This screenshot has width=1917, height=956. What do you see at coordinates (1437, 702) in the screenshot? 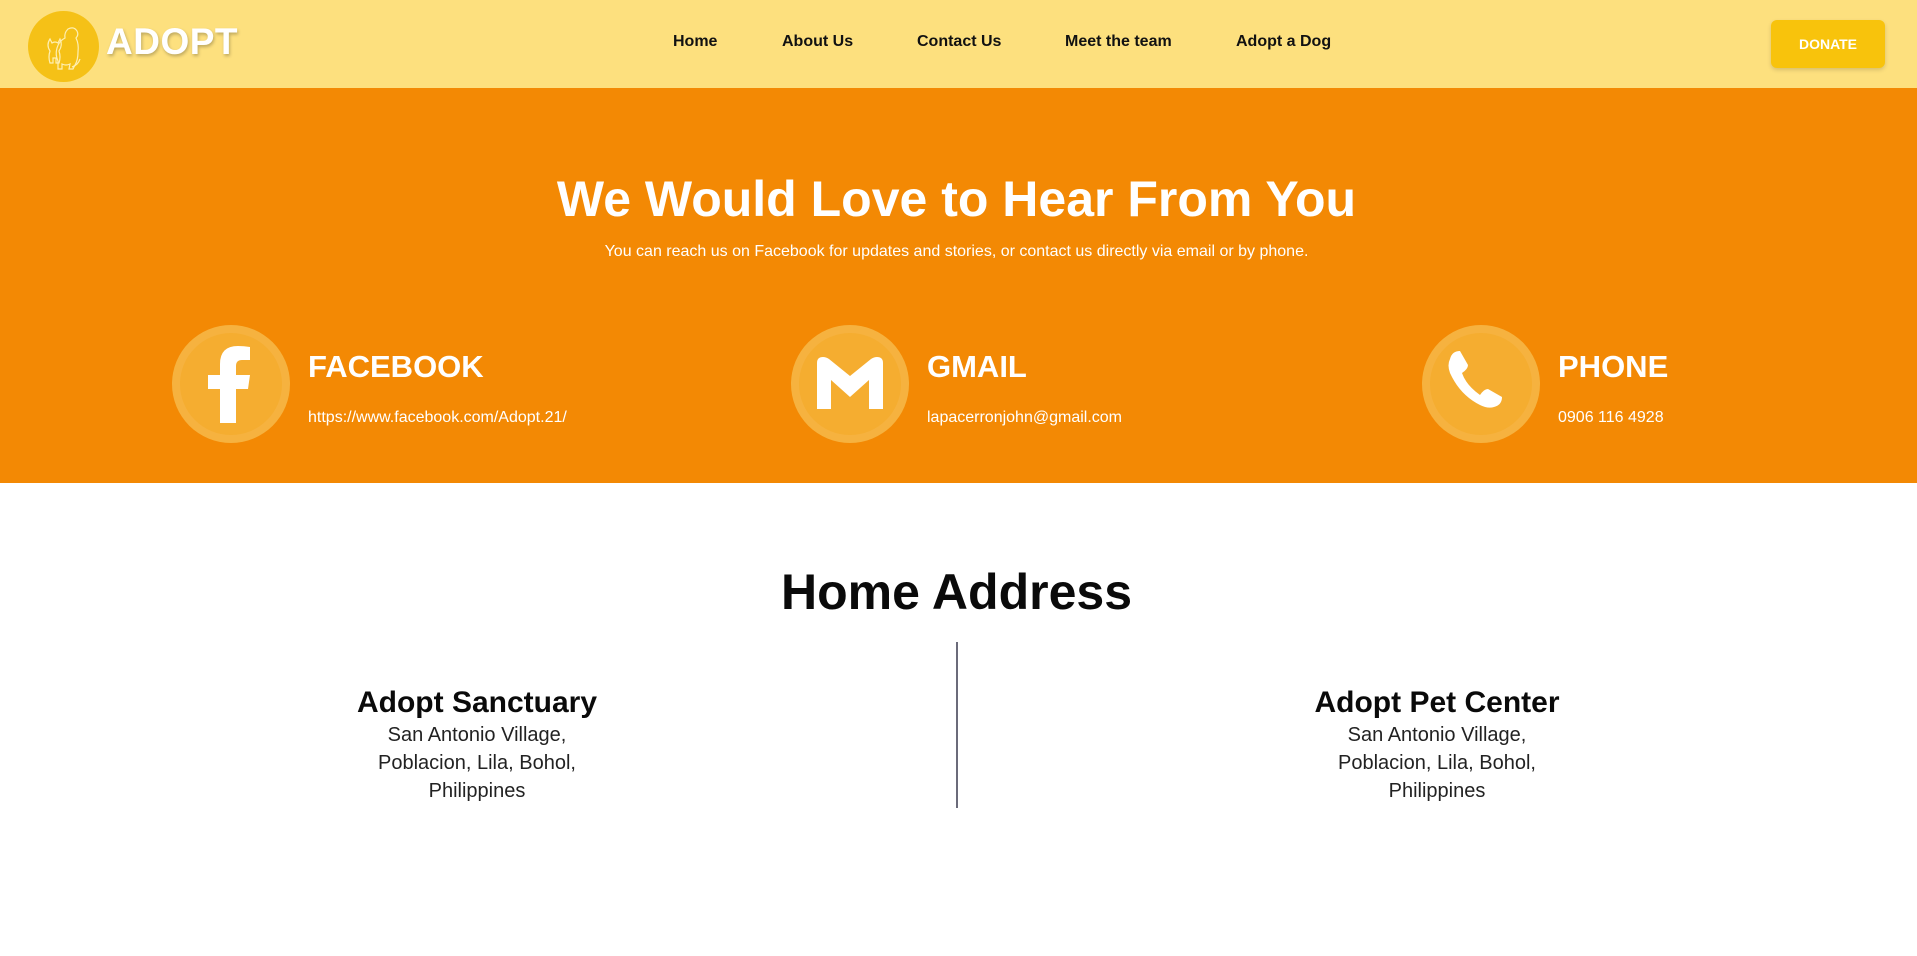
I see `address-name: Adopt Pet Center` at bounding box center [1437, 702].